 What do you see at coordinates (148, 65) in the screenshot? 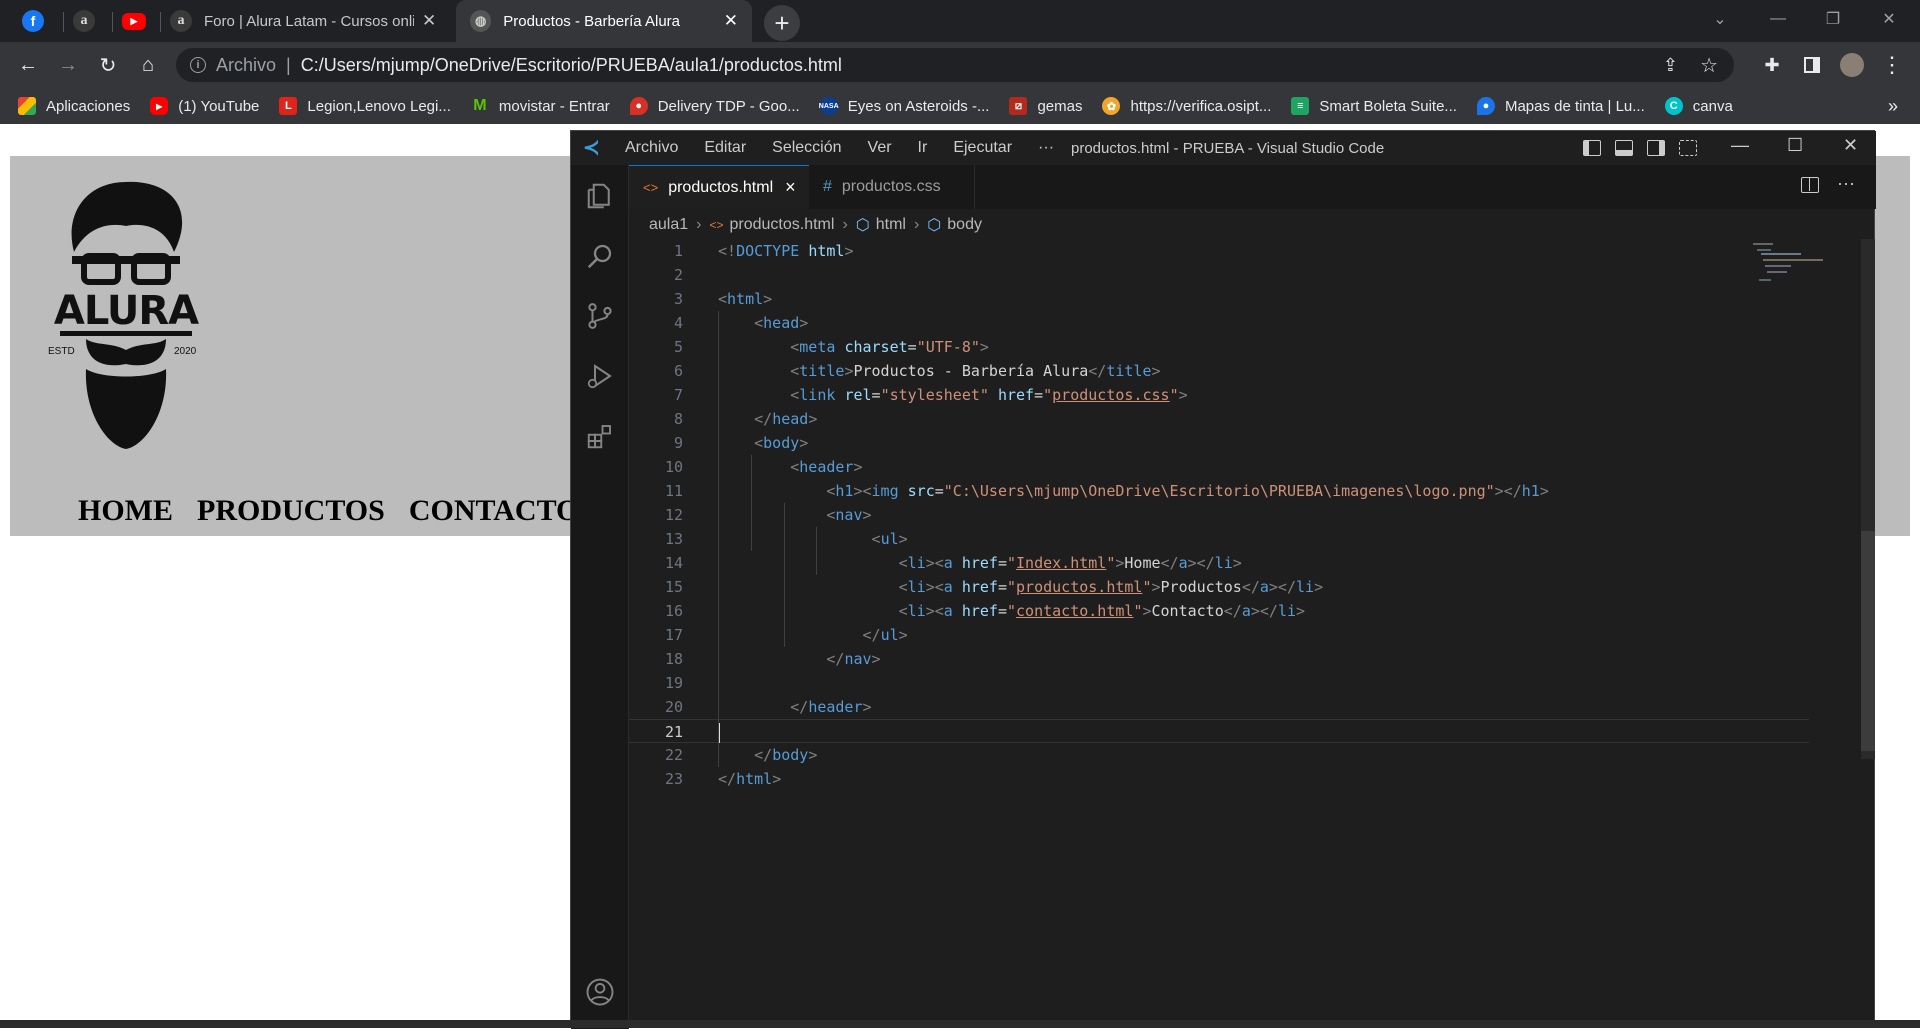
I see `home-icon: ⌂` at bounding box center [148, 65].